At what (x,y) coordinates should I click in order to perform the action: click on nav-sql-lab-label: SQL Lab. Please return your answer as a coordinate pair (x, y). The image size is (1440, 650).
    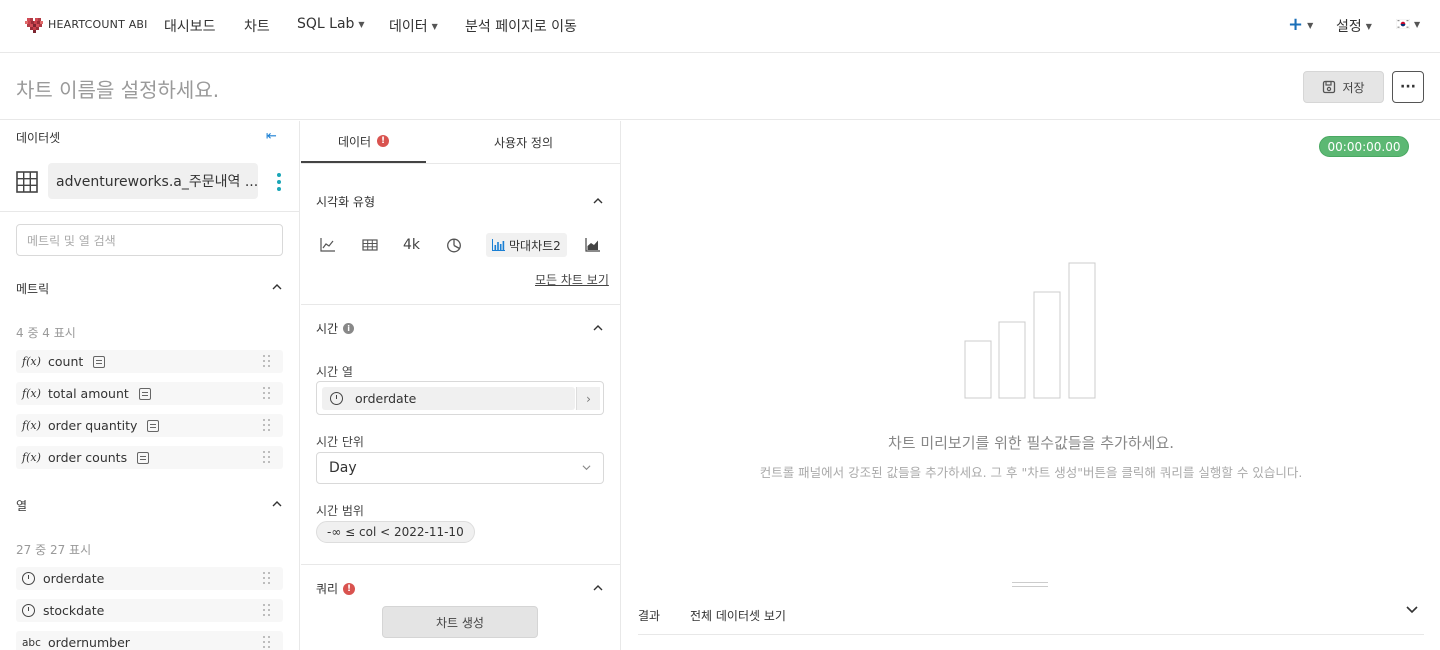
    Looking at the image, I should click on (326, 24).